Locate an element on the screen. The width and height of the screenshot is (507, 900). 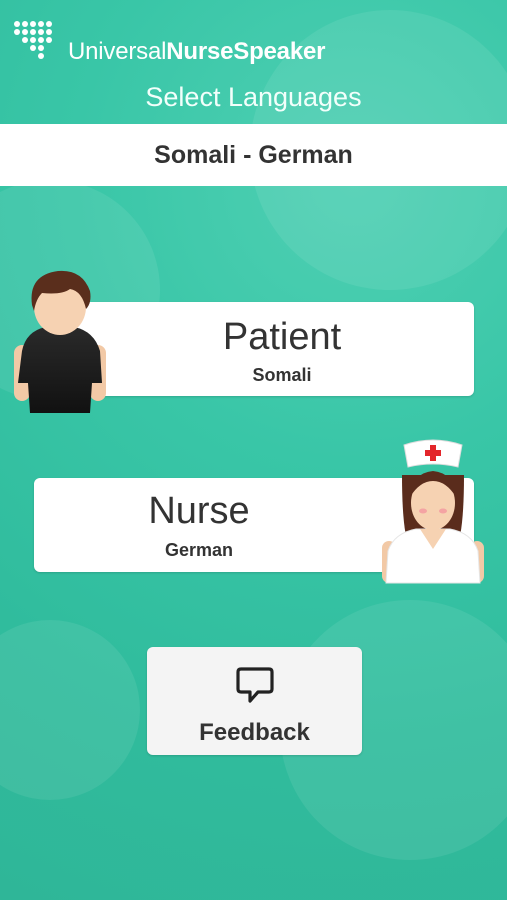
app-logo: UniversalNurseSpeaker is located at coordinates (169, 40).